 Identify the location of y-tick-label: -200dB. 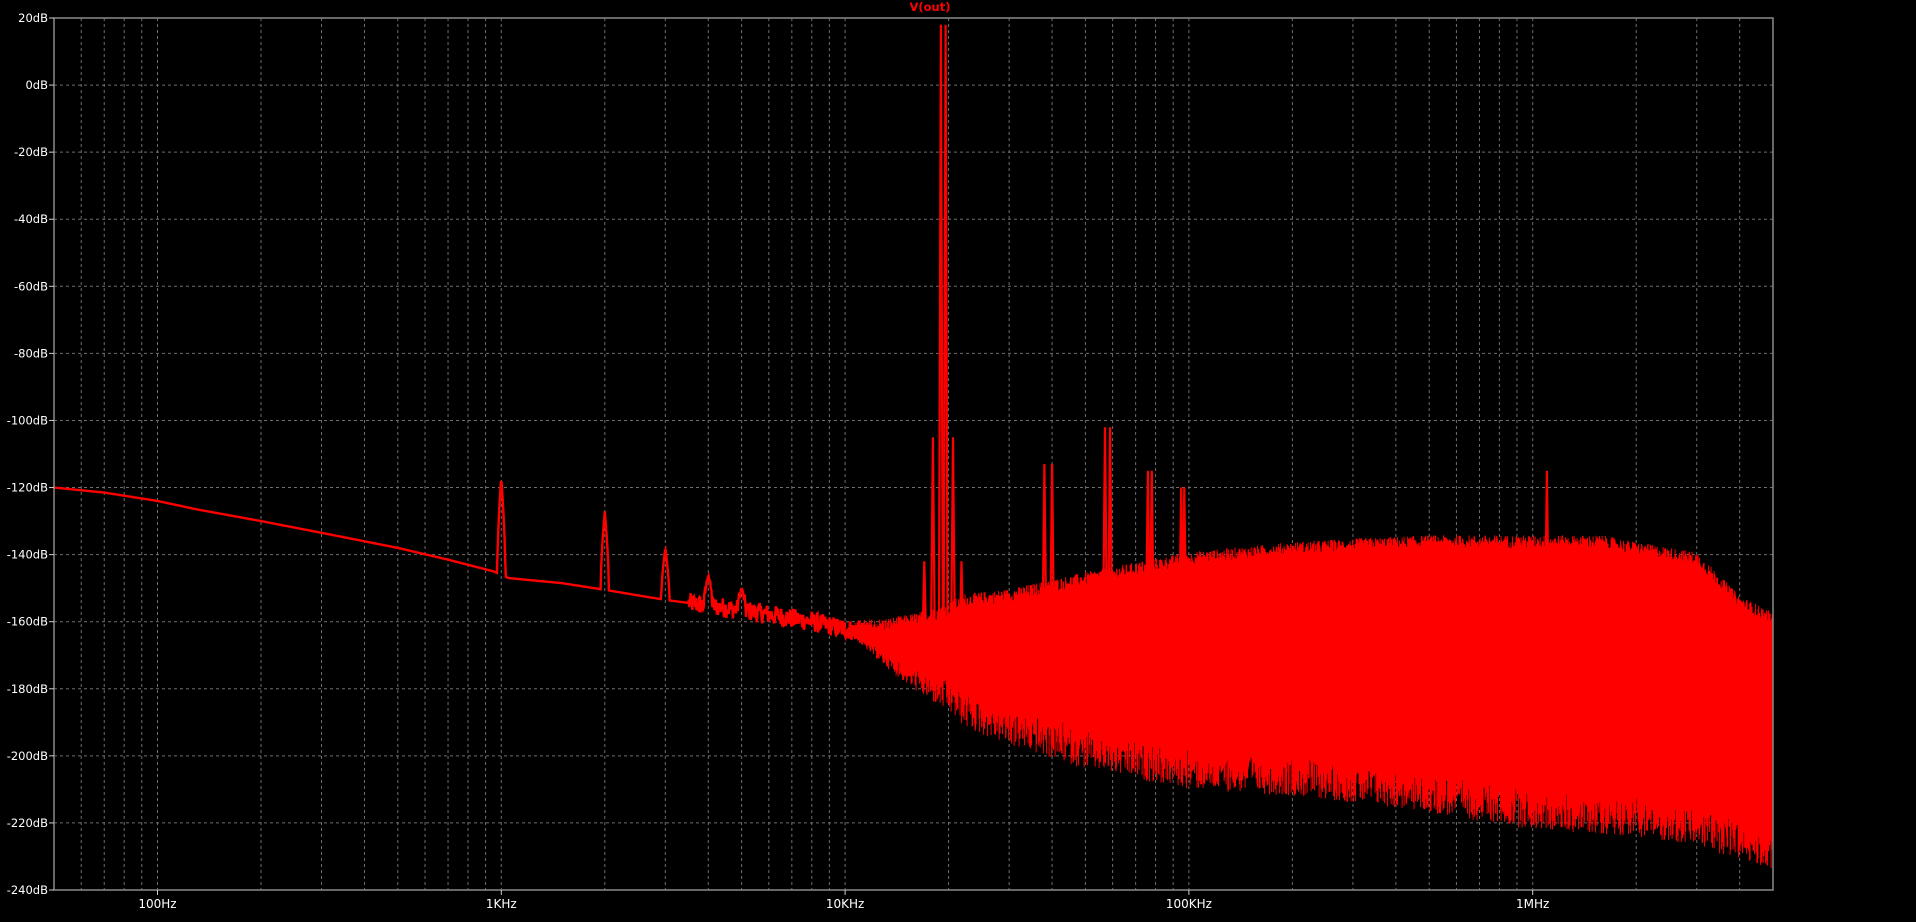
(27, 756).